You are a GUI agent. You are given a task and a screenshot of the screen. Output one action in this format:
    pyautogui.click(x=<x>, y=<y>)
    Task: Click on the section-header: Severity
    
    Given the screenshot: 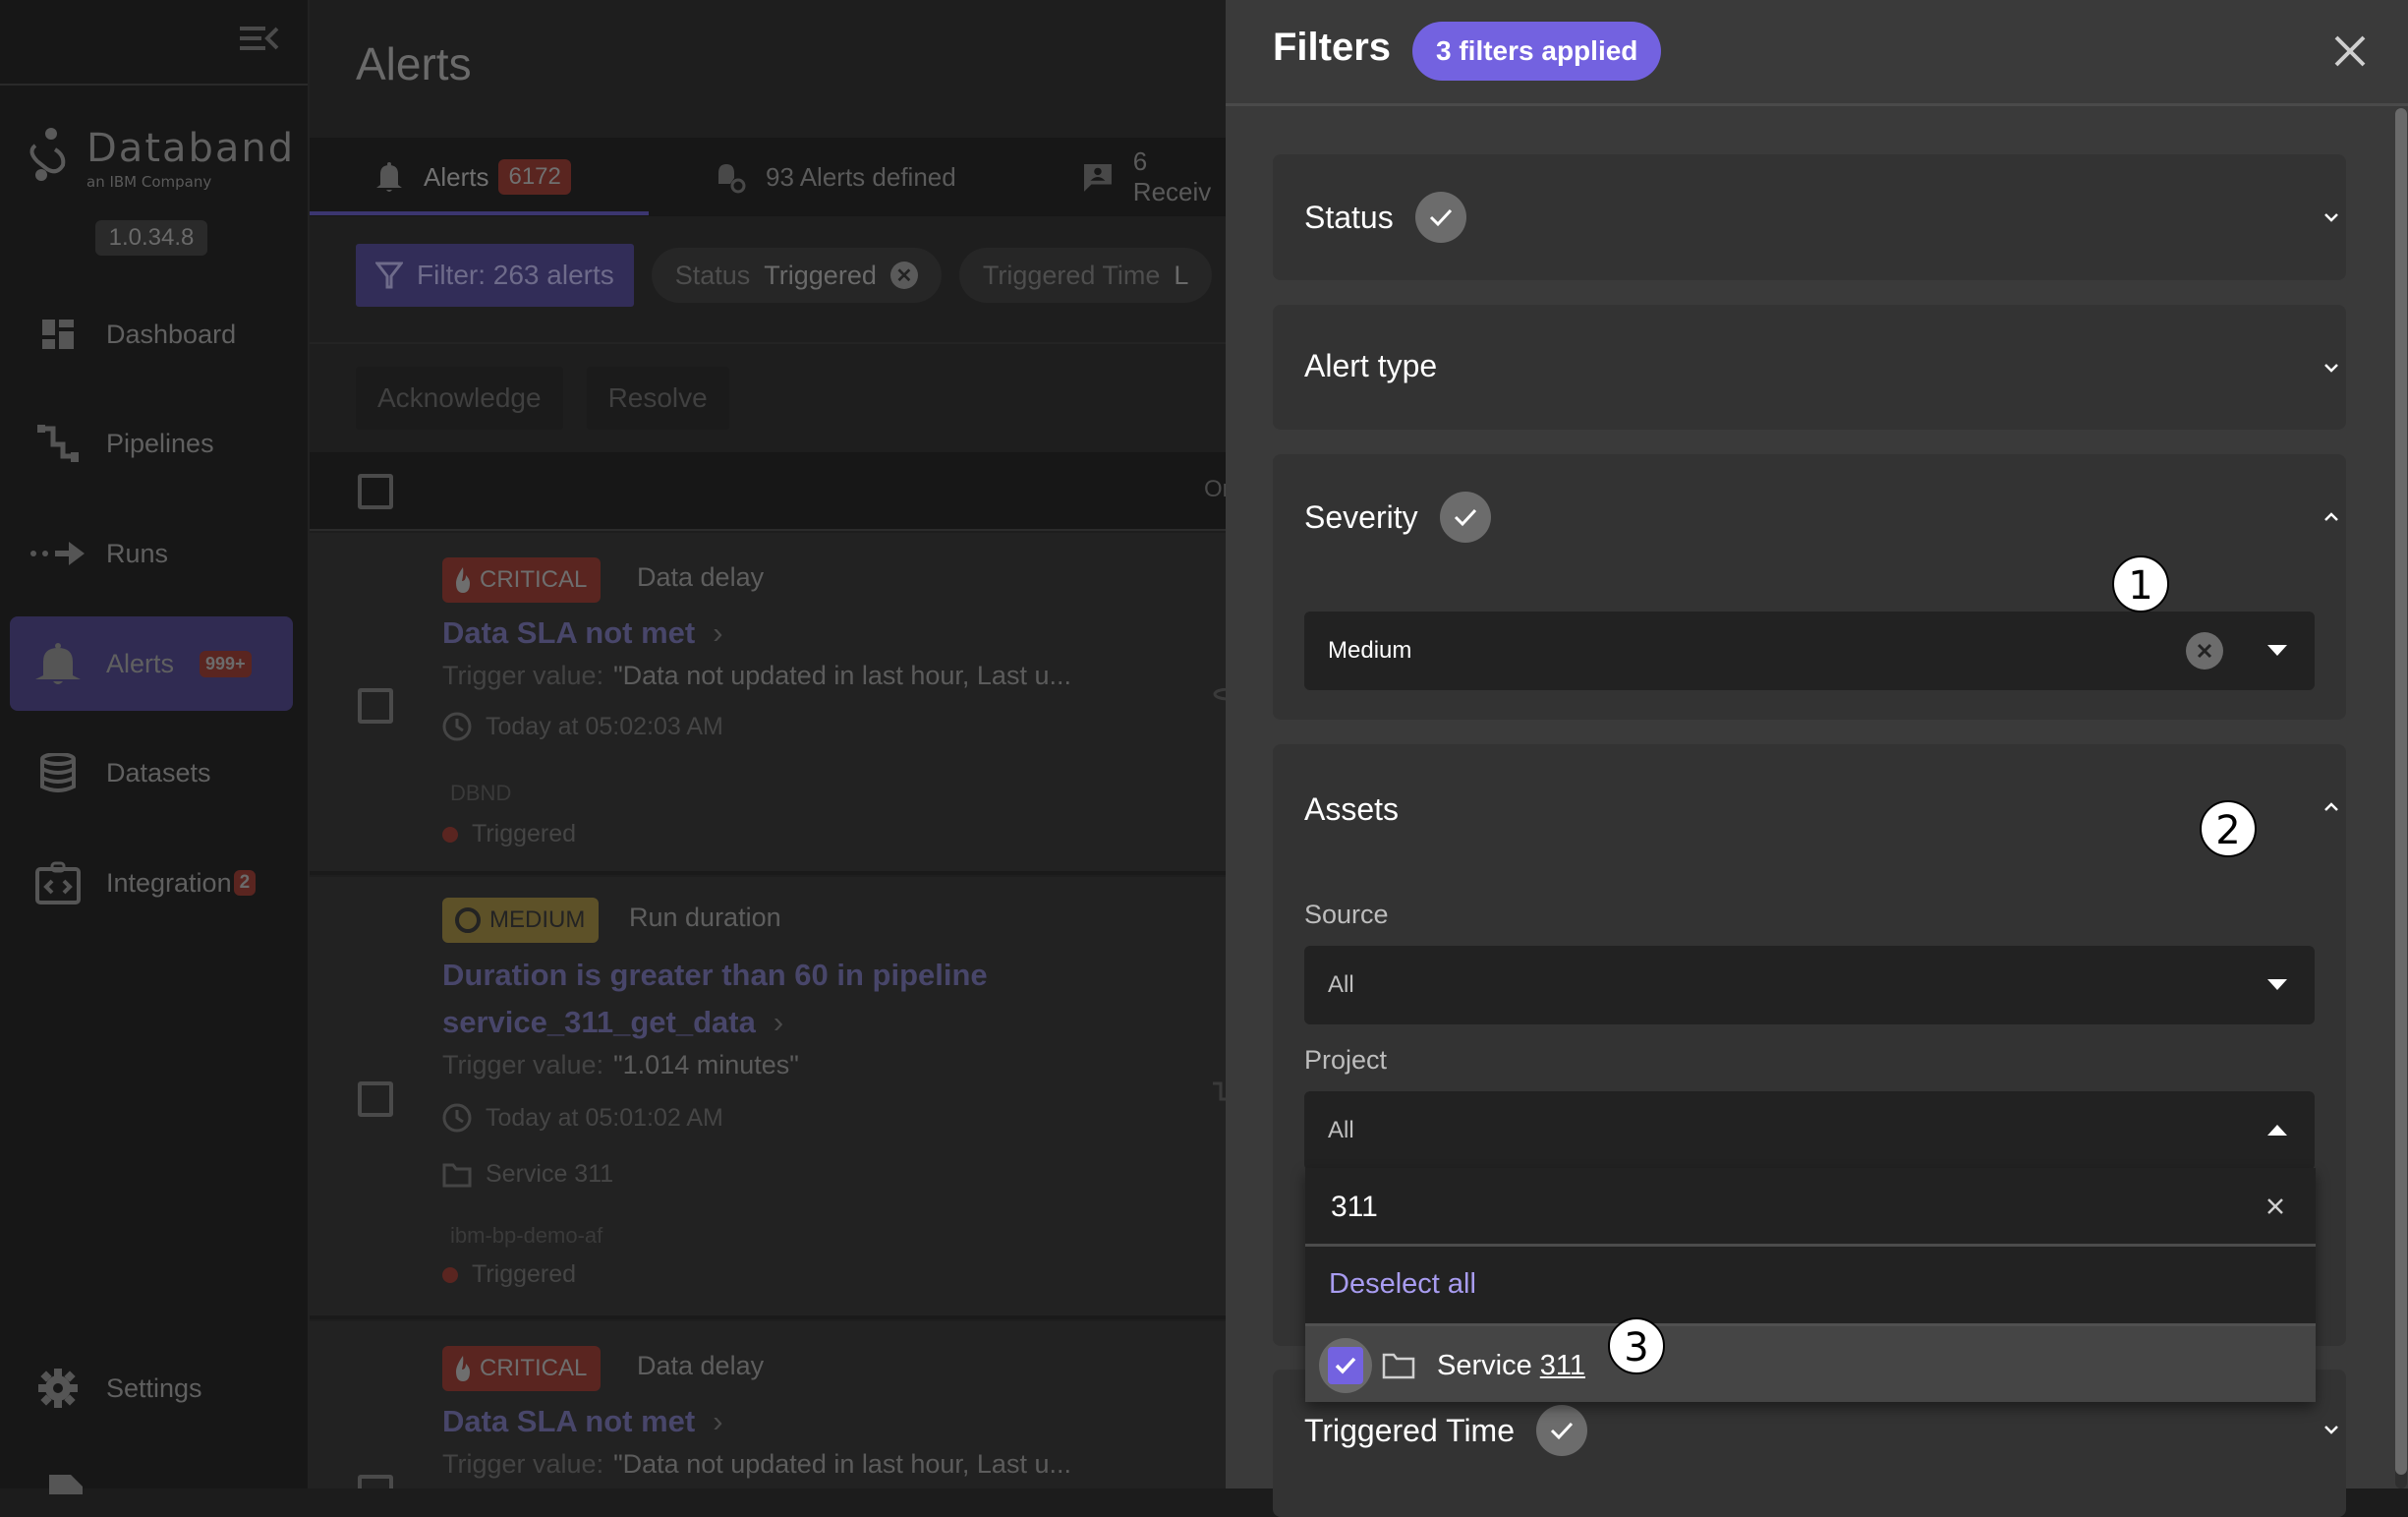 What is the action you would take?
    pyautogui.click(x=1397, y=518)
    